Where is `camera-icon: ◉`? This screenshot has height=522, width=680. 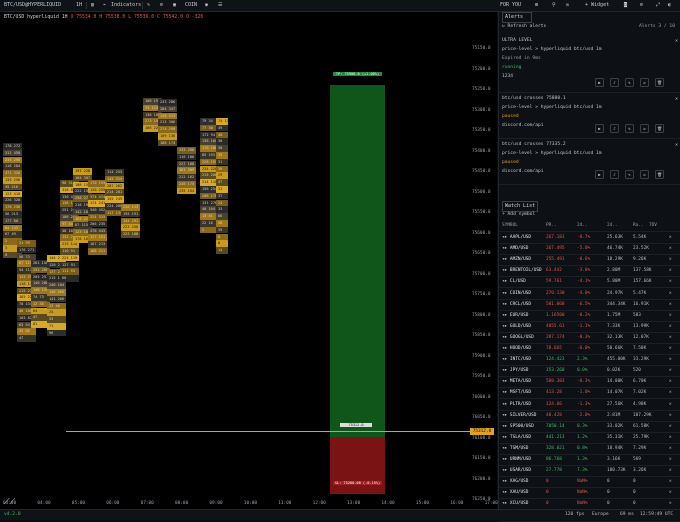 camera-icon: ◉ is located at coordinates (206, 5).